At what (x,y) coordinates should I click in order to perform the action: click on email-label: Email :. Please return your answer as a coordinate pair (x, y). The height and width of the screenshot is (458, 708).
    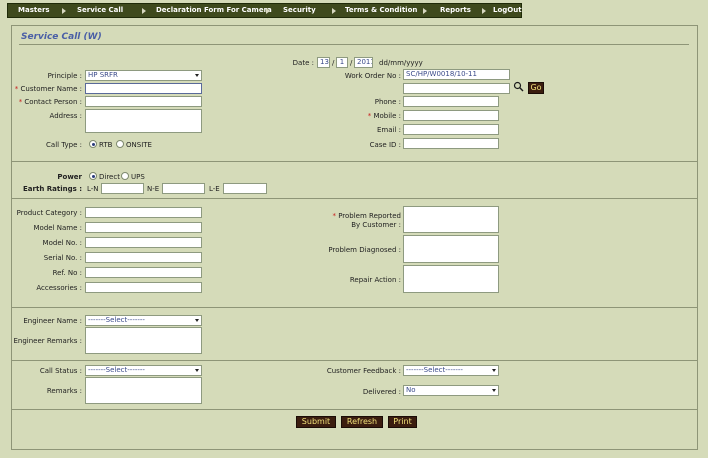
    Looking at the image, I should click on (388, 130).